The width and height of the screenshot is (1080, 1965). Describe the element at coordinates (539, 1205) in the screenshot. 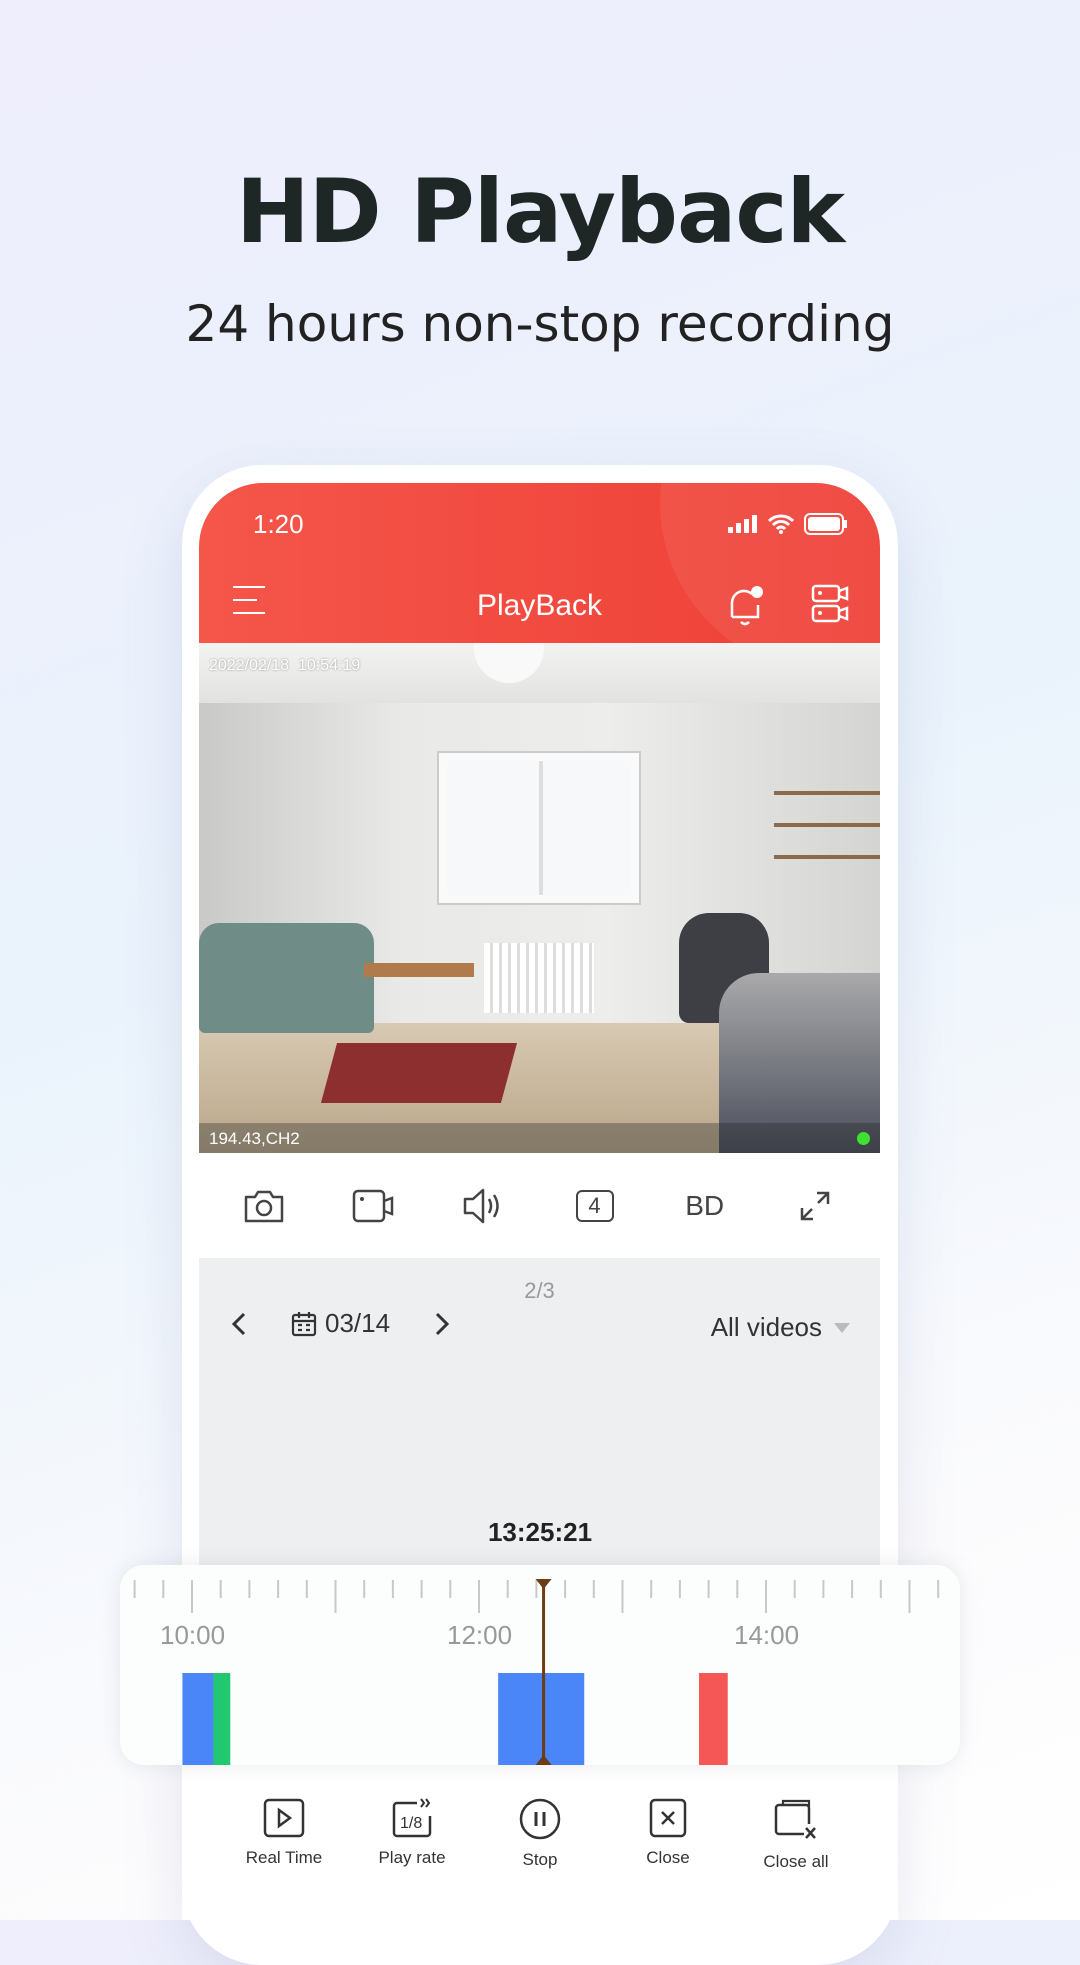

I see `player-controls: 4 BD` at that location.